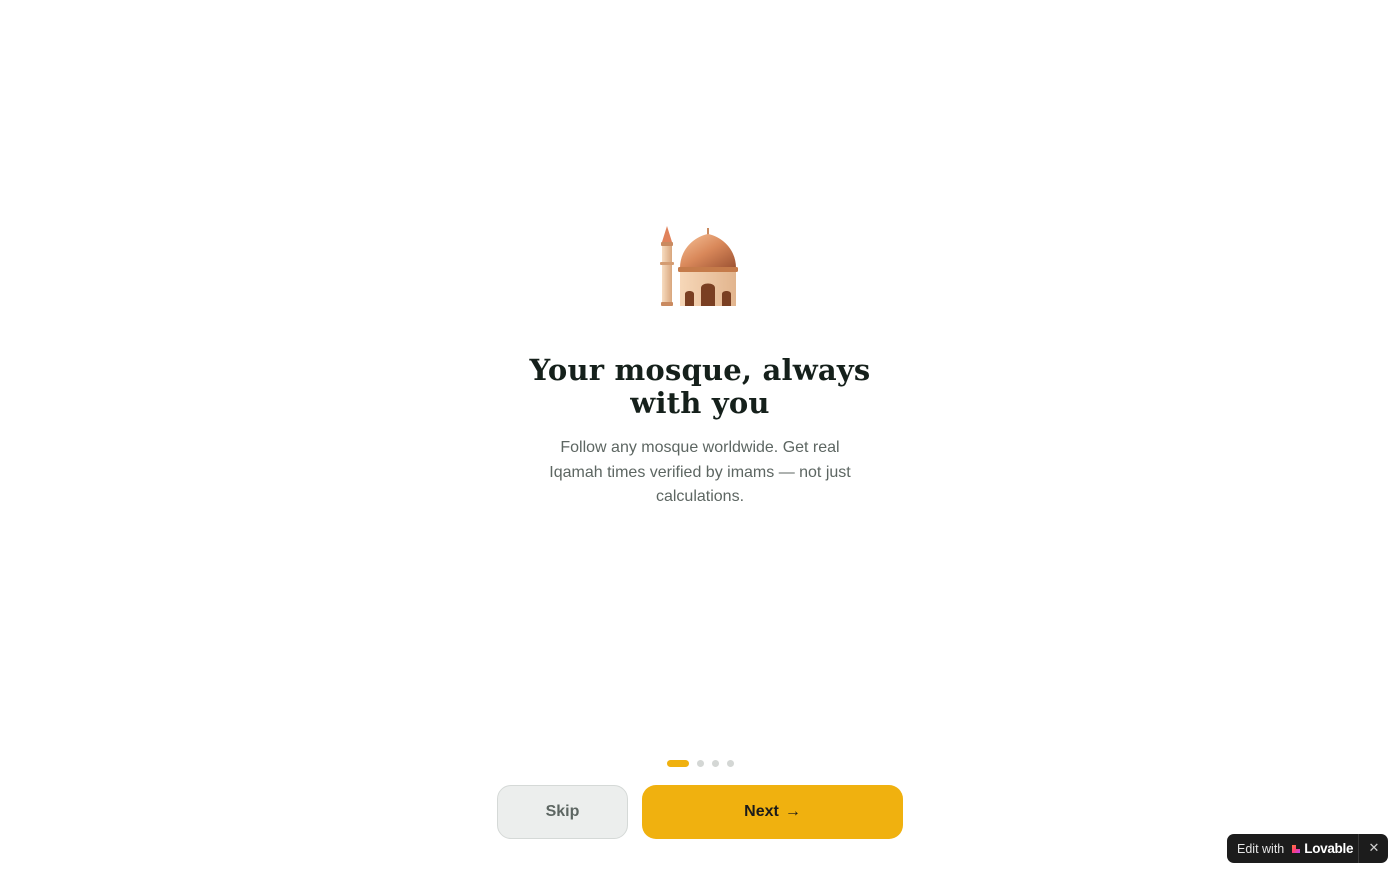  I want to click on badge-brand: Lovable, so click(1329, 848).